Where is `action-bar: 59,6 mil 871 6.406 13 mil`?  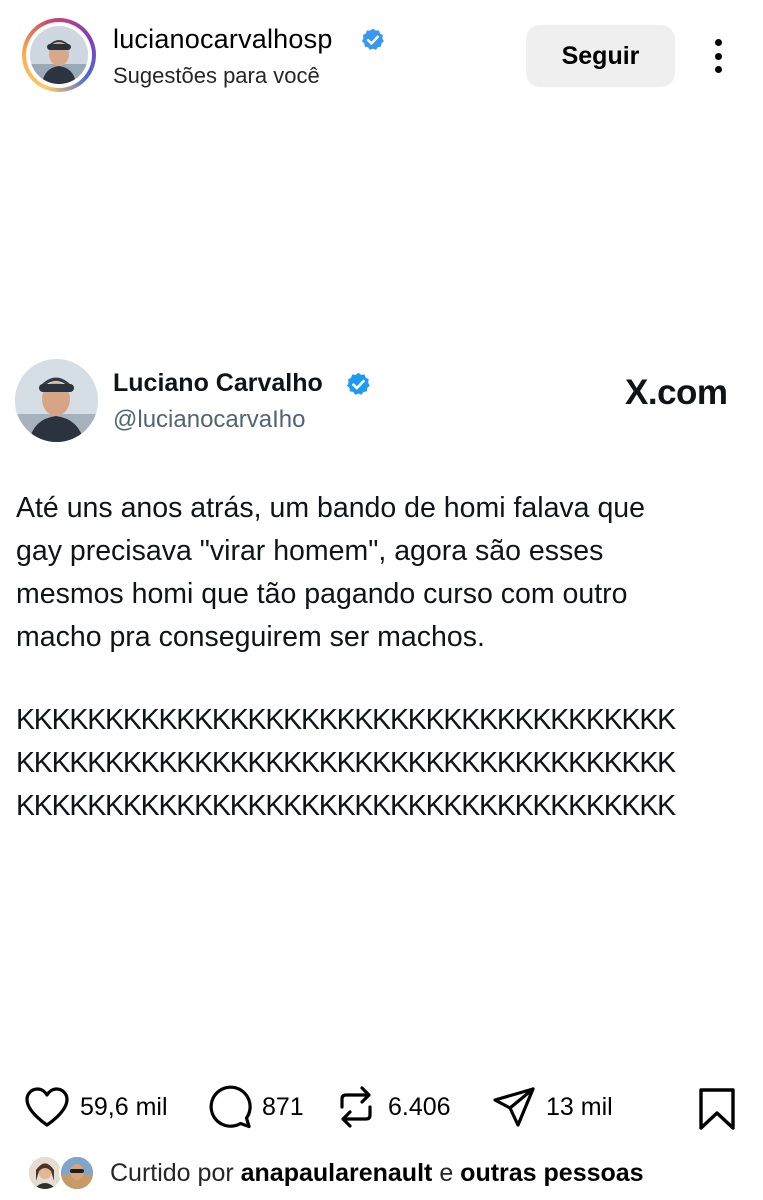
action-bar: 59,6 mil 871 6.406 13 mil is located at coordinates (381, 1107).